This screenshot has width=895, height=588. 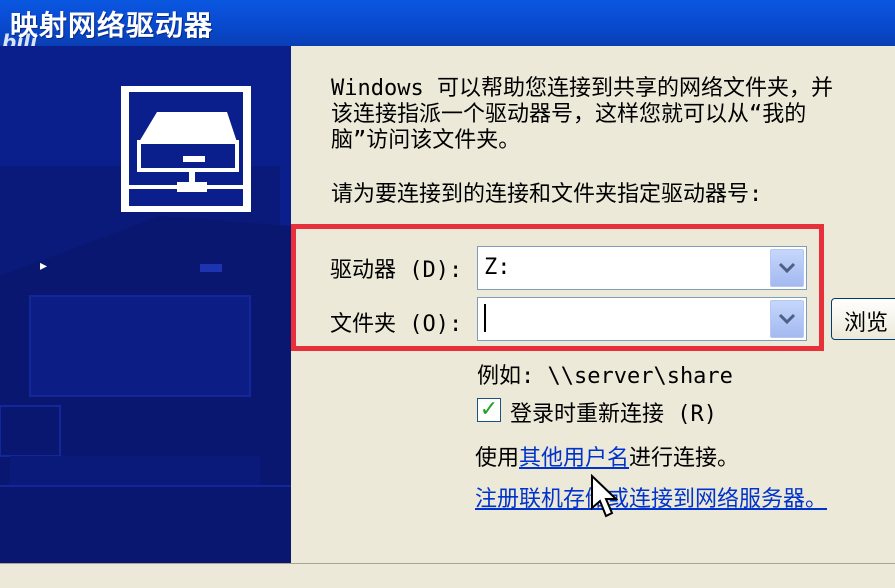 I want to click on bottom-strip, so click(x=447, y=575).